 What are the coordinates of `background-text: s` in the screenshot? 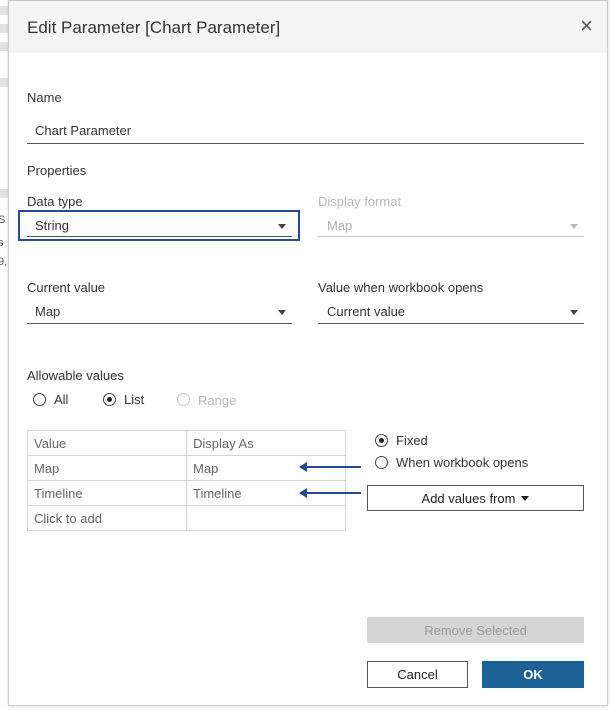 It's located at (2, 243).